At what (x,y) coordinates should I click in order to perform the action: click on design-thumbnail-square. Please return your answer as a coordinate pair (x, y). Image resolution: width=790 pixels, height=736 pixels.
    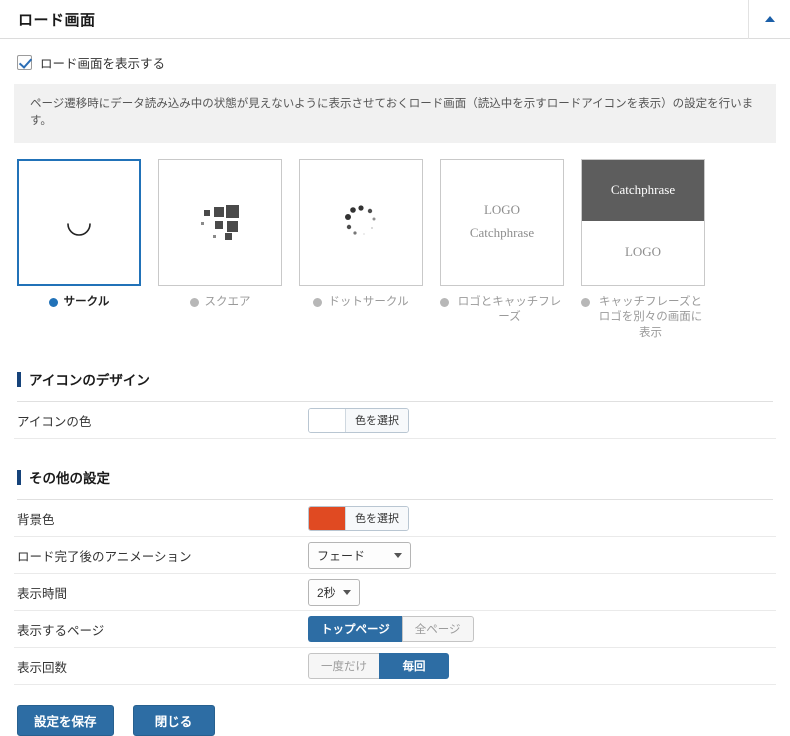
    Looking at the image, I should click on (220, 222).